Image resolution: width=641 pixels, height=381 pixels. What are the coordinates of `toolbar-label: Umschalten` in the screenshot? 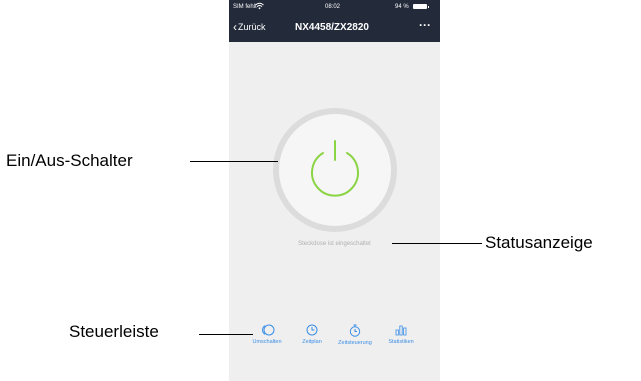 It's located at (267, 342).